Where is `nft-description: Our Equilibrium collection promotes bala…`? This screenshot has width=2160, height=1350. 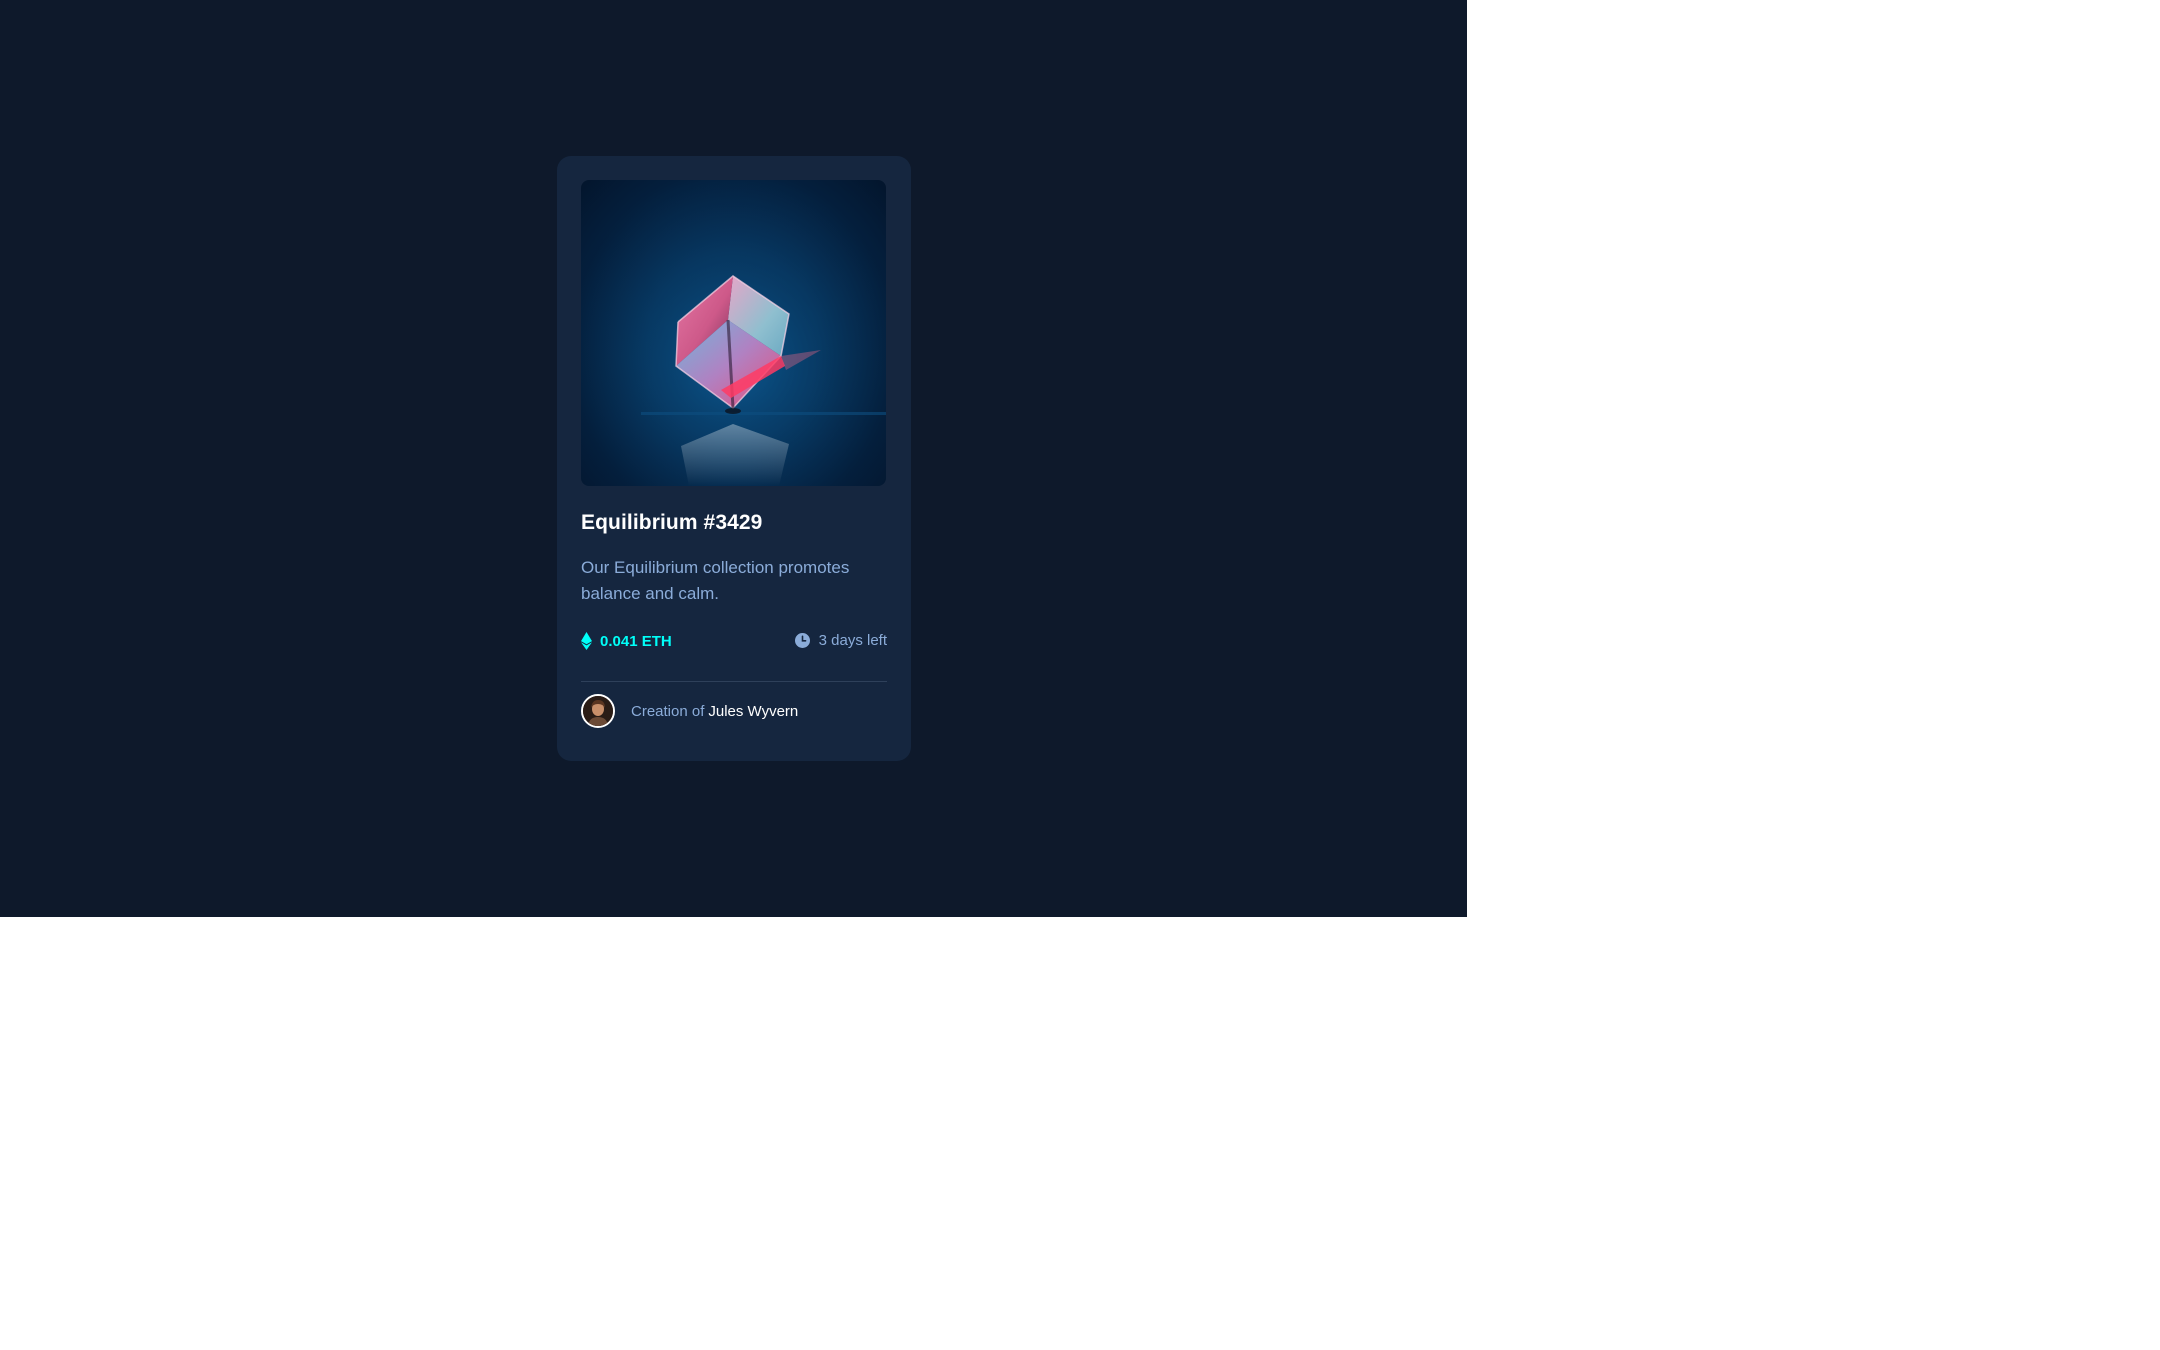
nft-description: Our Equilibrium collection promotes bala… is located at coordinates (715, 580).